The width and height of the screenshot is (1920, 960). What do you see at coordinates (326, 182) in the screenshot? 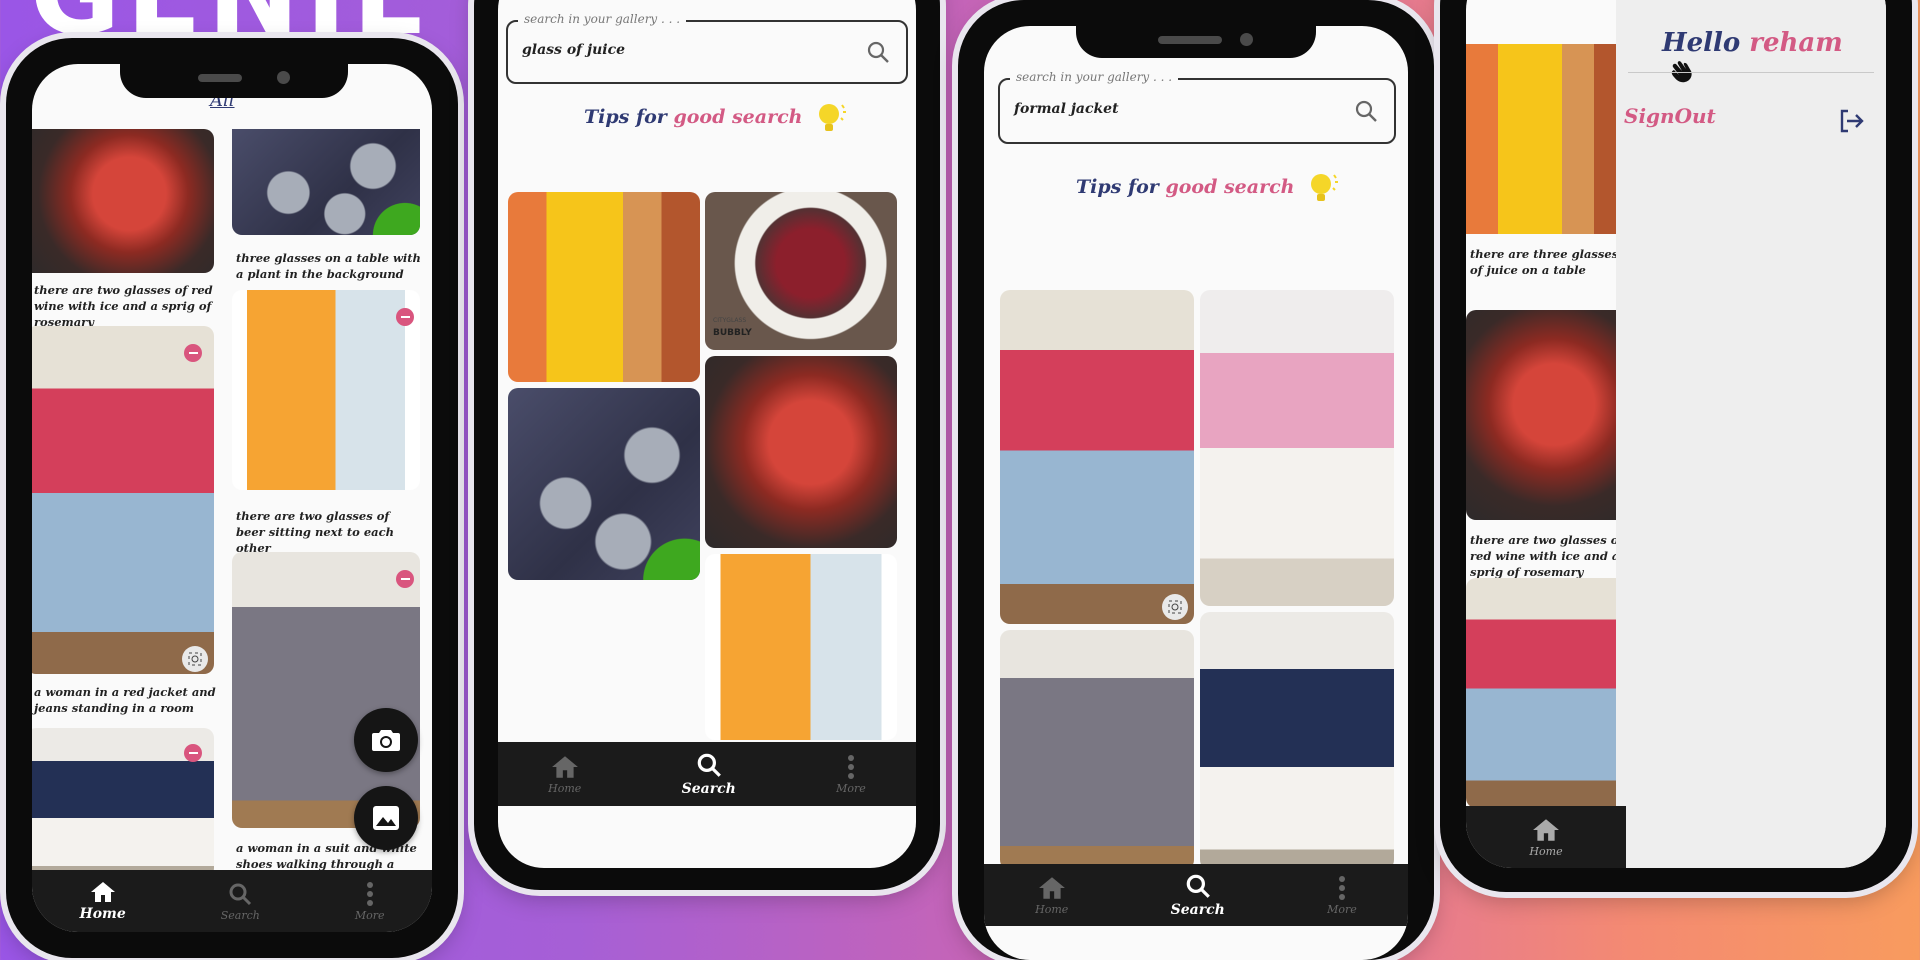
I see `gallery-image-three-glasses` at bounding box center [326, 182].